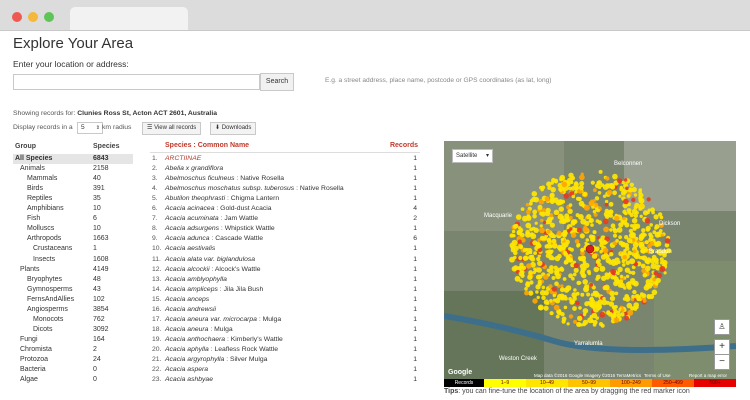 The height and width of the screenshot is (400, 750). What do you see at coordinates (33, 17) in the screenshot?
I see `minimize-window-icon` at bounding box center [33, 17].